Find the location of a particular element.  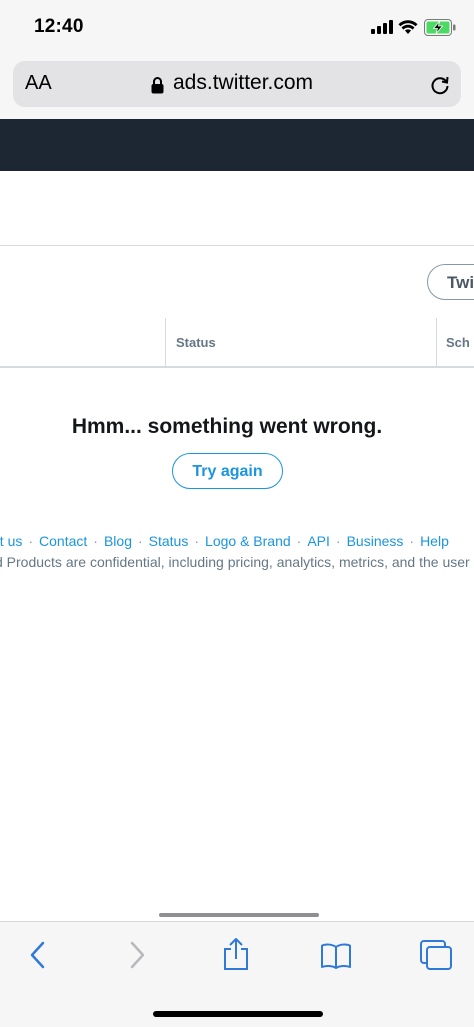

try-again-button: Try again is located at coordinates (227, 471).